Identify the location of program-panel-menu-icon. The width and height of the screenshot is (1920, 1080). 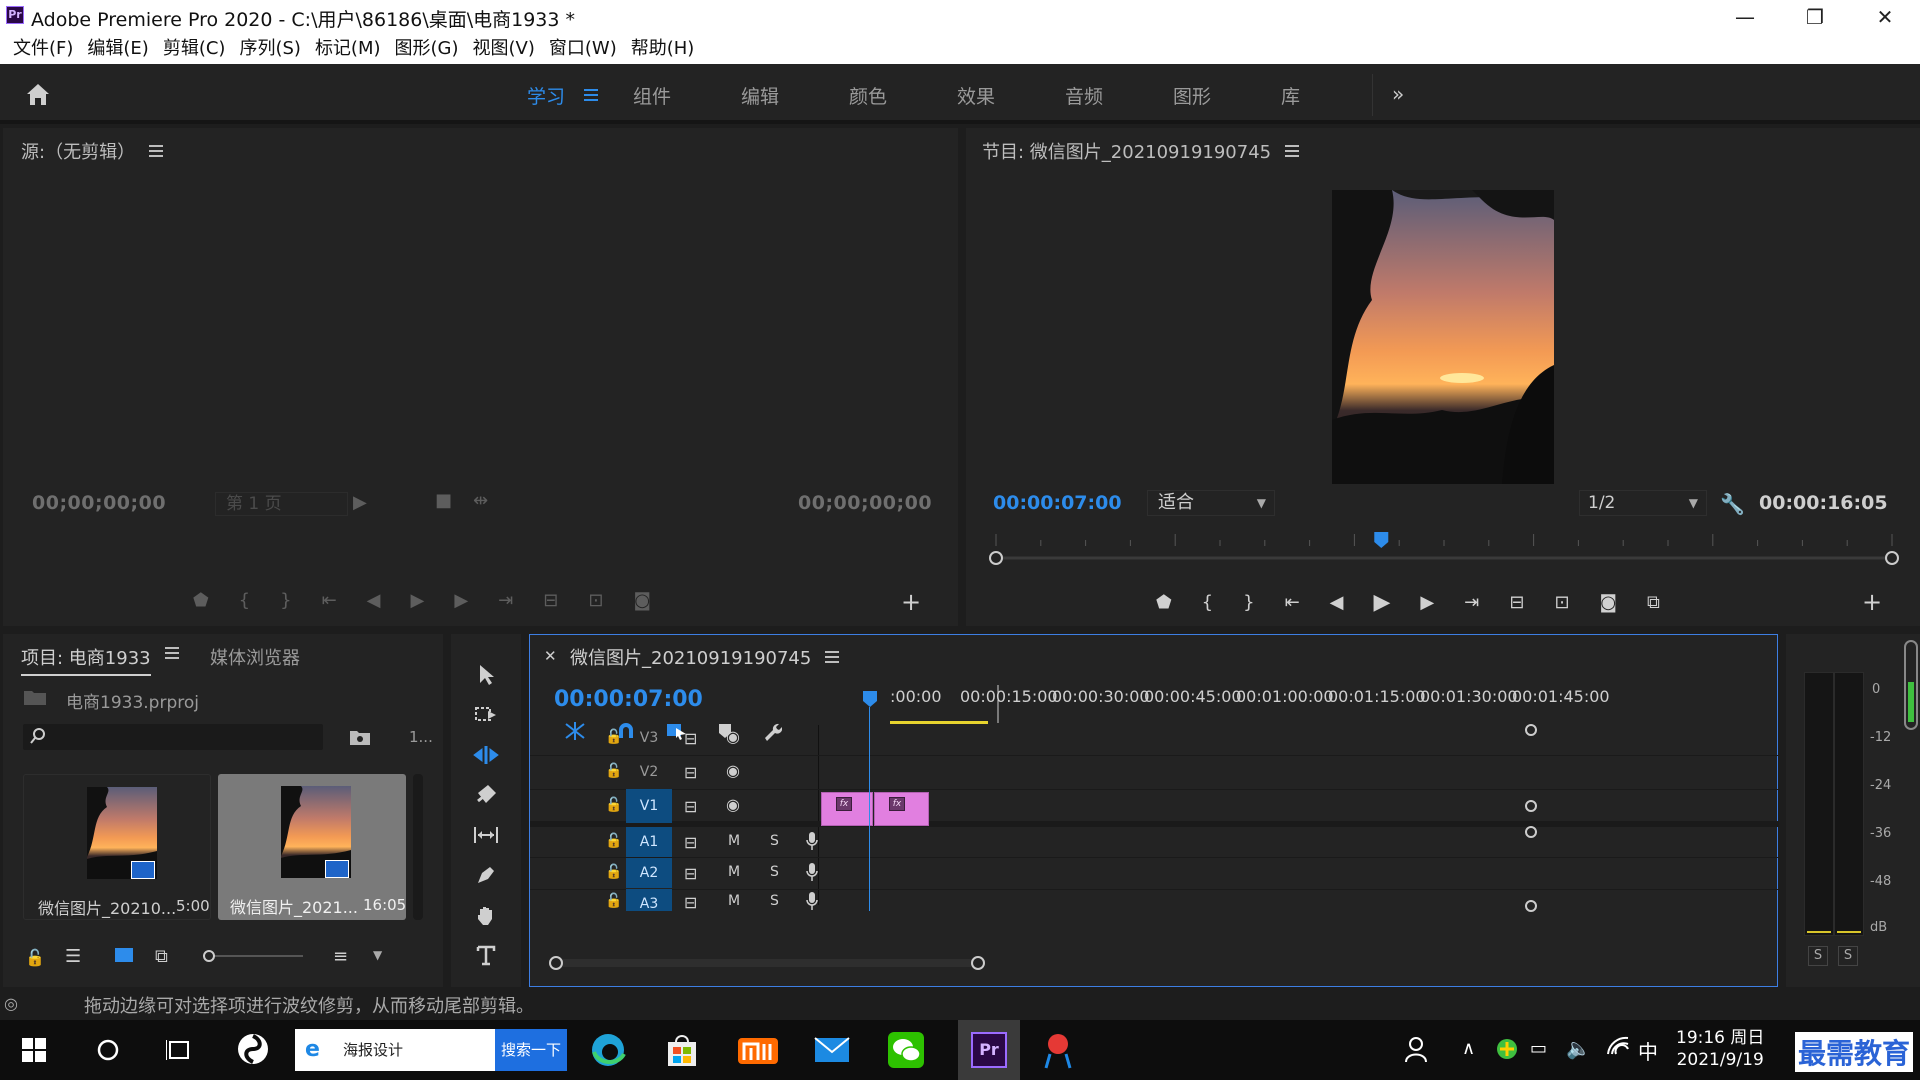
(1292, 151).